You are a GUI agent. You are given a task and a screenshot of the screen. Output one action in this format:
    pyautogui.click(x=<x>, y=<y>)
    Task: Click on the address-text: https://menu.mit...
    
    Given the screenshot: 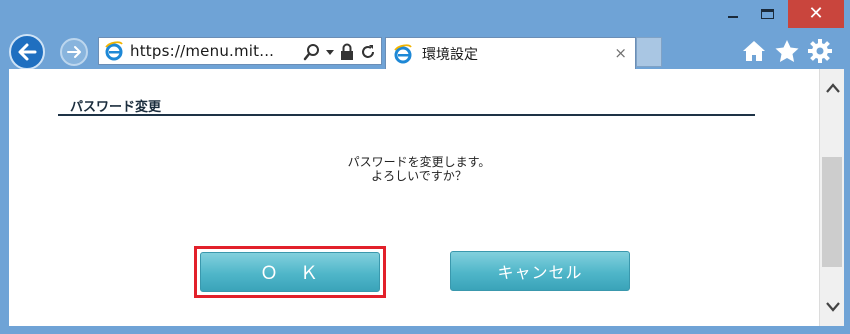 What is the action you would take?
    pyautogui.click(x=202, y=51)
    